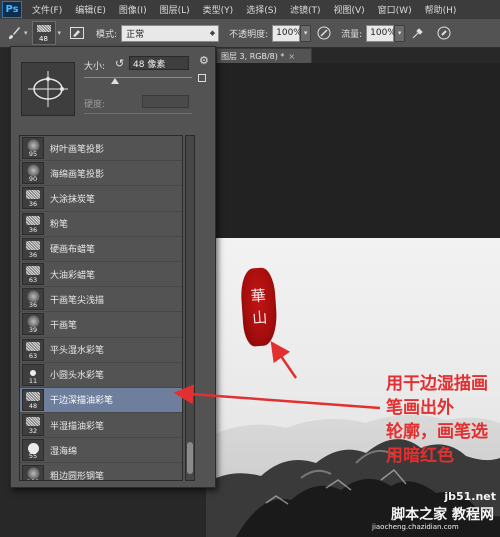  I want to click on size-slider-thumb, so click(115, 81).